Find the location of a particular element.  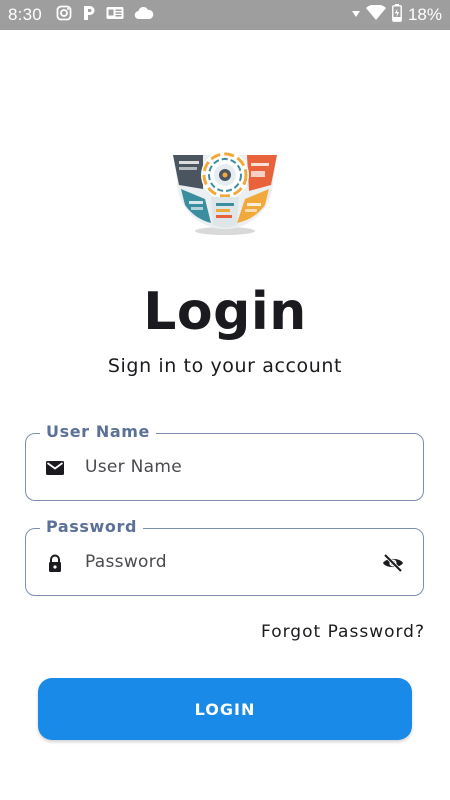

battery-percent: 18% is located at coordinates (424, 14).